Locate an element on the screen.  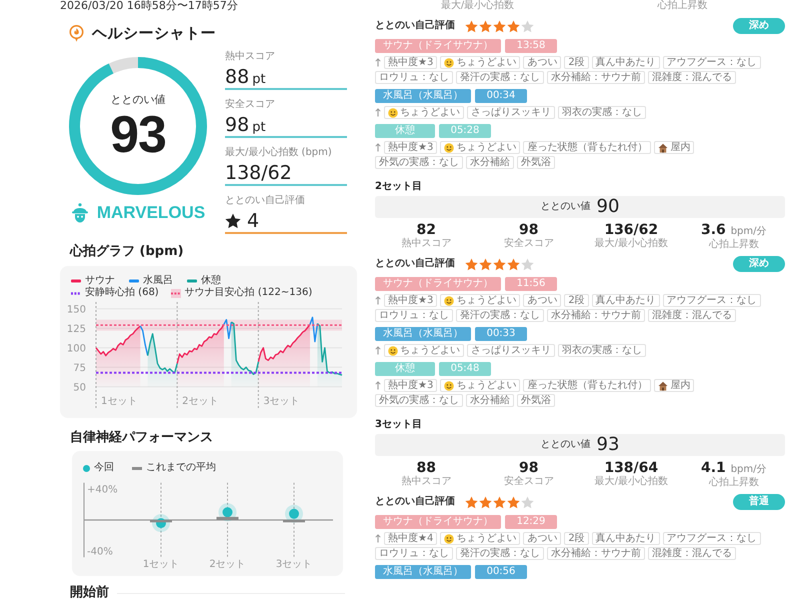
stat-value: 98 pt is located at coordinates (245, 125).